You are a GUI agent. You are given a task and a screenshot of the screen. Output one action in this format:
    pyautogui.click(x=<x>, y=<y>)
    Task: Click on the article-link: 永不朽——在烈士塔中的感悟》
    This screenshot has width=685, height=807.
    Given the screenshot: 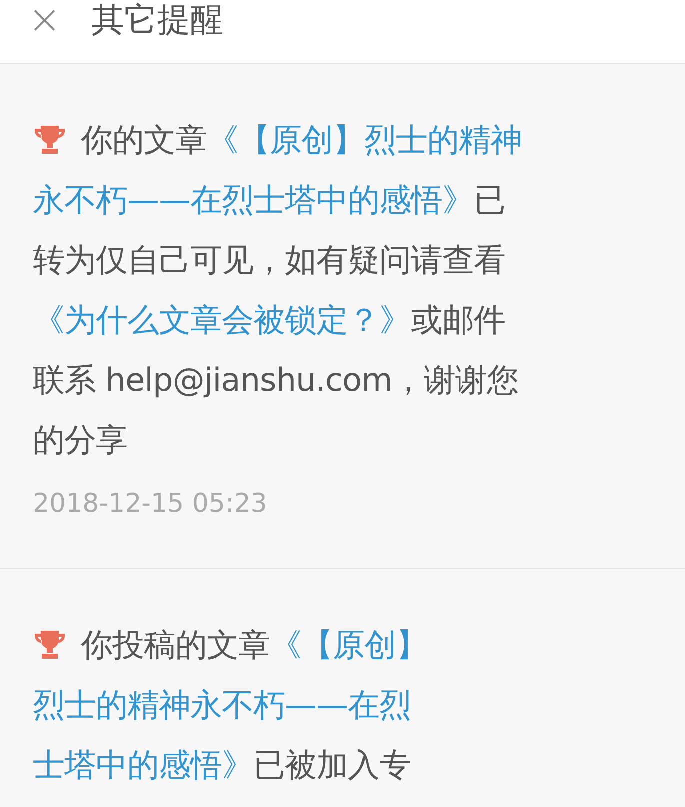 What is the action you would take?
    pyautogui.click(x=253, y=200)
    